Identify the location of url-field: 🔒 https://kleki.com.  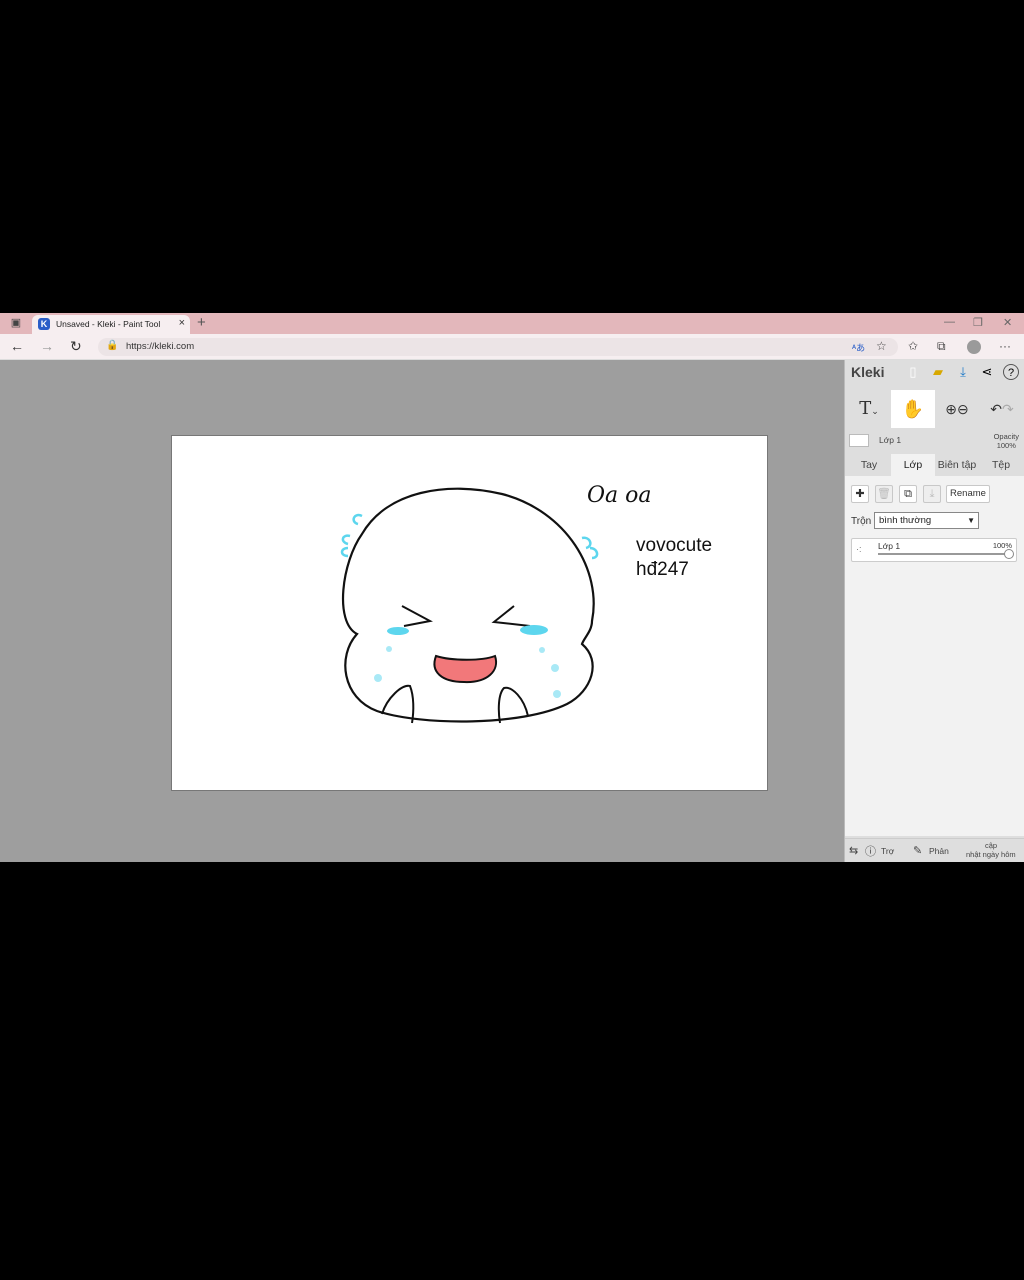
(498, 347).